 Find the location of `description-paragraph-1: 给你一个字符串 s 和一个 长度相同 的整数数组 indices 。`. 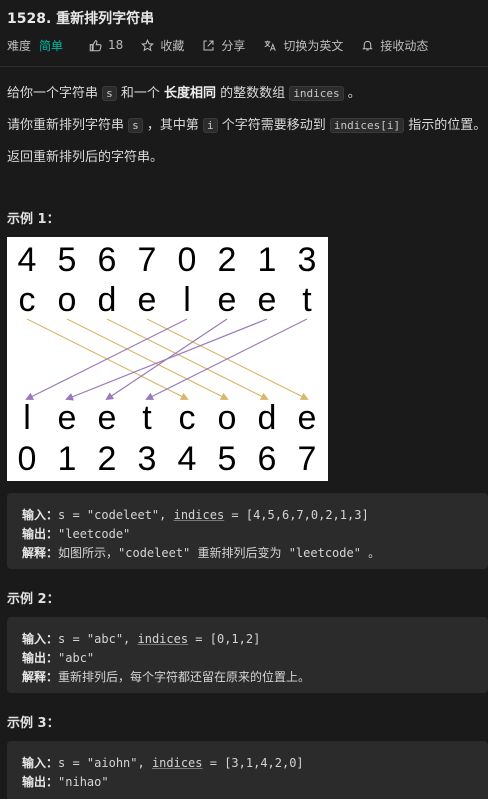

description-paragraph-1: 给你一个字符串 s 和一个 长度相同 的整数数组 indices 。 is located at coordinates (184, 93).